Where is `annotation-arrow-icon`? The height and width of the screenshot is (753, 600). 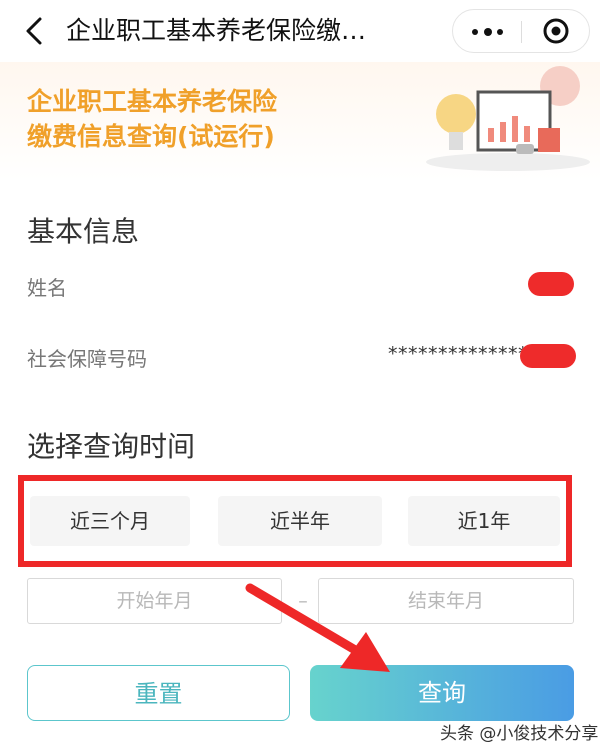
annotation-arrow-icon is located at coordinates (317, 627).